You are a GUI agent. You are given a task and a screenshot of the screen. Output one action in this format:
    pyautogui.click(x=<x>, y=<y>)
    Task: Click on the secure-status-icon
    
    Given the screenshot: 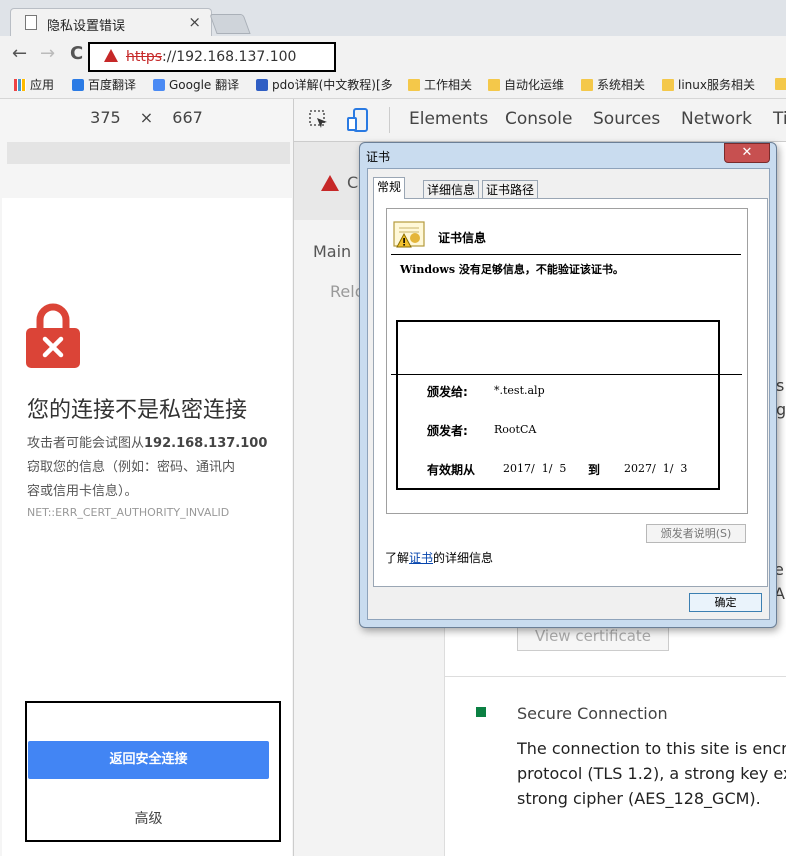 What is the action you would take?
    pyautogui.click(x=481, y=712)
    